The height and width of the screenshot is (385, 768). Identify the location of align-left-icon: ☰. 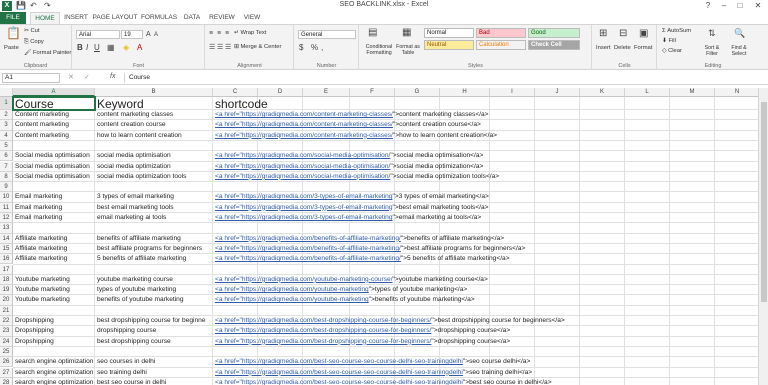
(212, 47).